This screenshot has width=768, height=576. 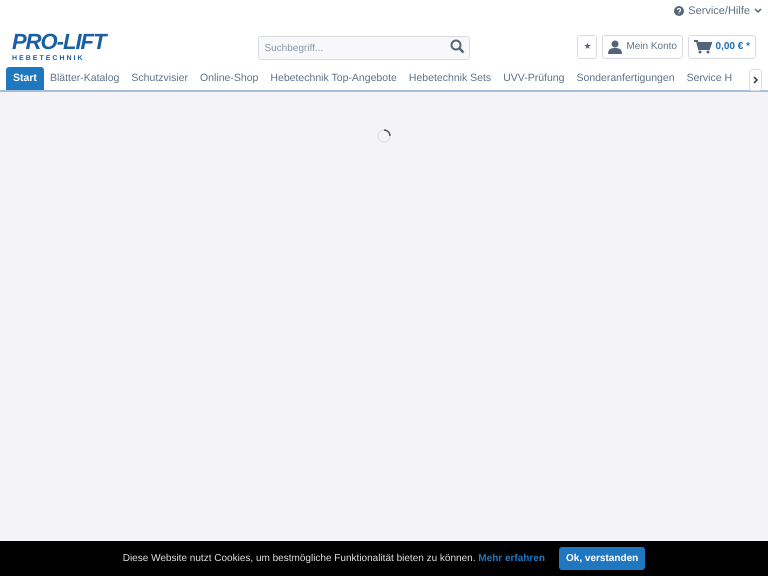 What do you see at coordinates (25, 78) in the screenshot?
I see `nav-tab: Start` at bounding box center [25, 78].